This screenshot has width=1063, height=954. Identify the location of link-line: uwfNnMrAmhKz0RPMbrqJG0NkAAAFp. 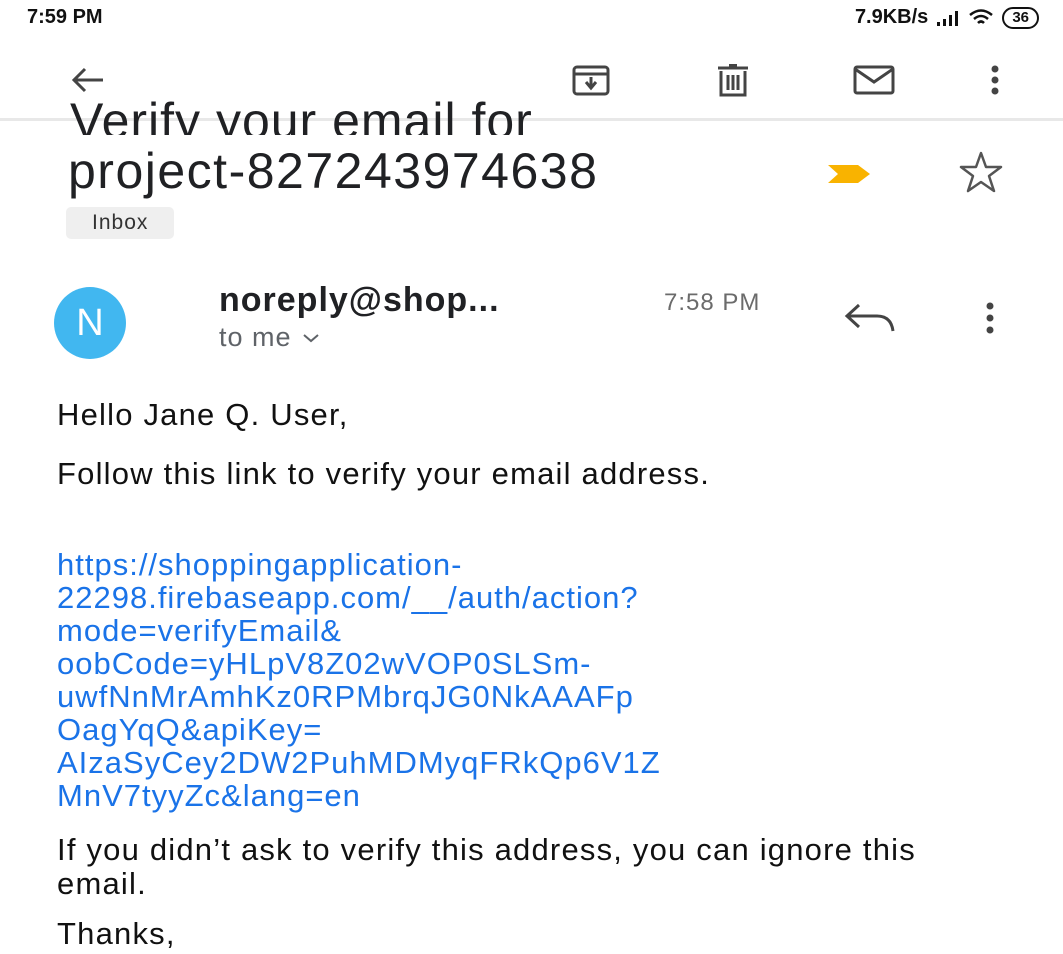
(345, 696).